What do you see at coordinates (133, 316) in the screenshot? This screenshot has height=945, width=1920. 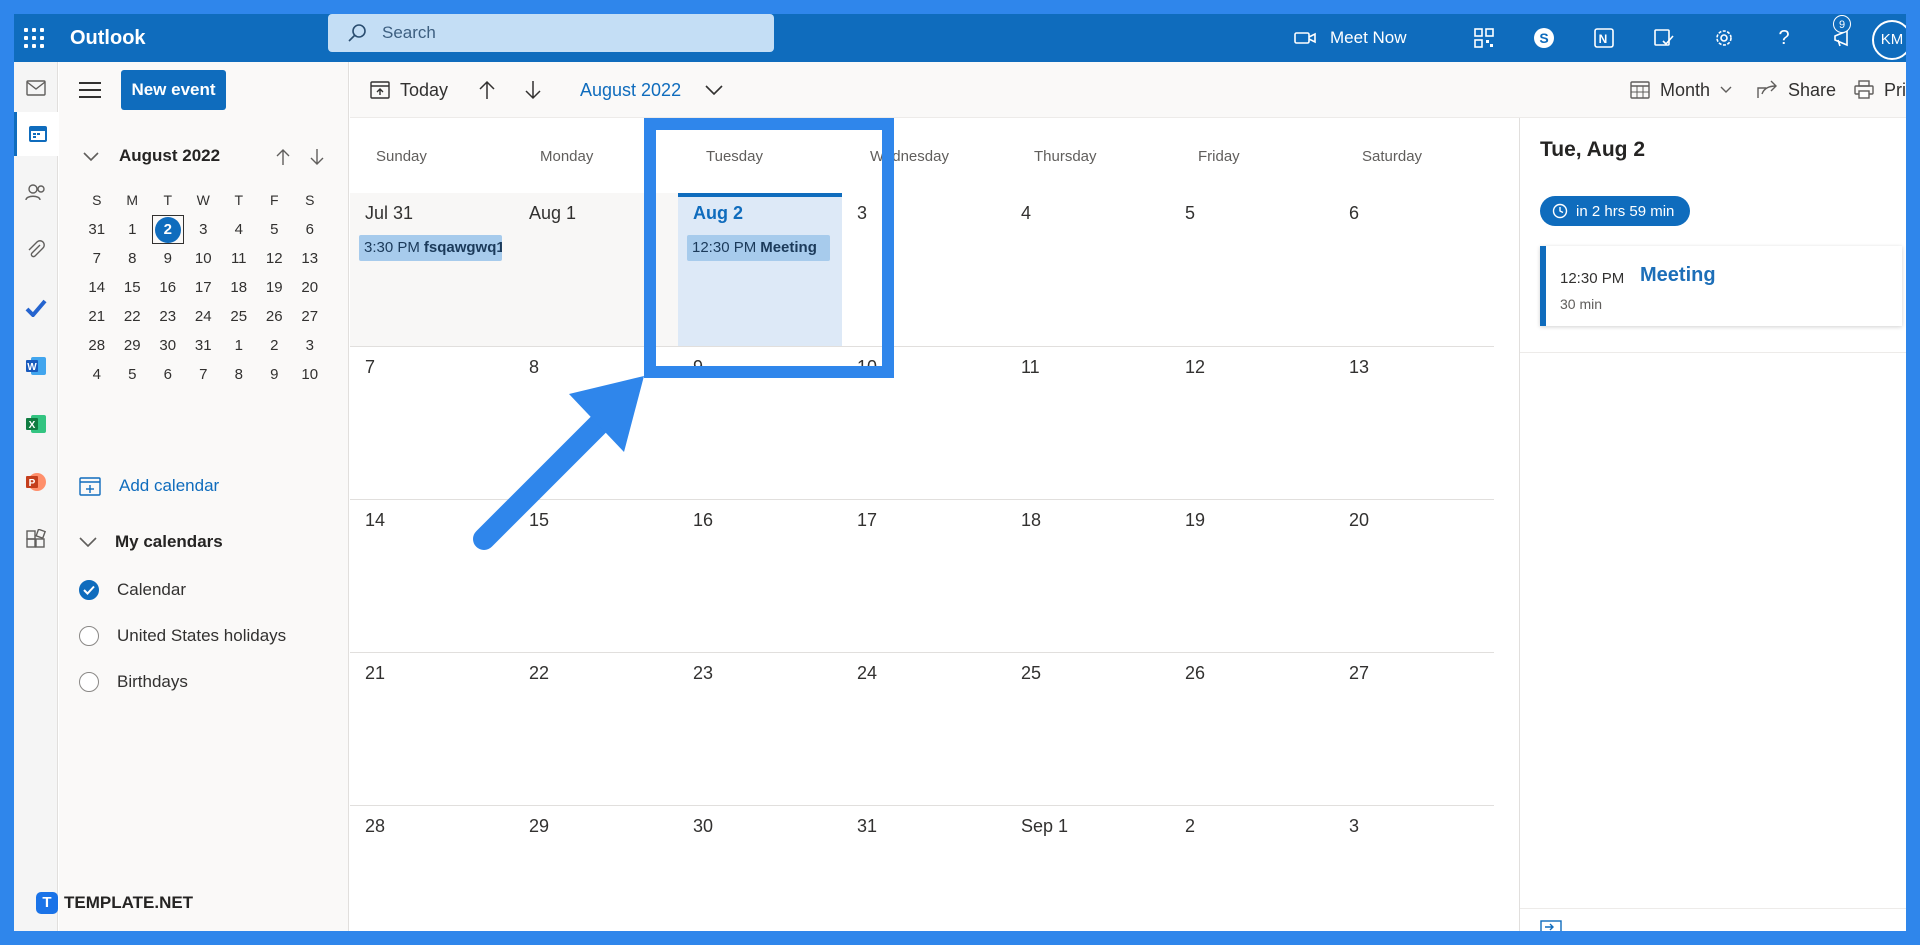 I see `mini-day: 22` at bounding box center [133, 316].